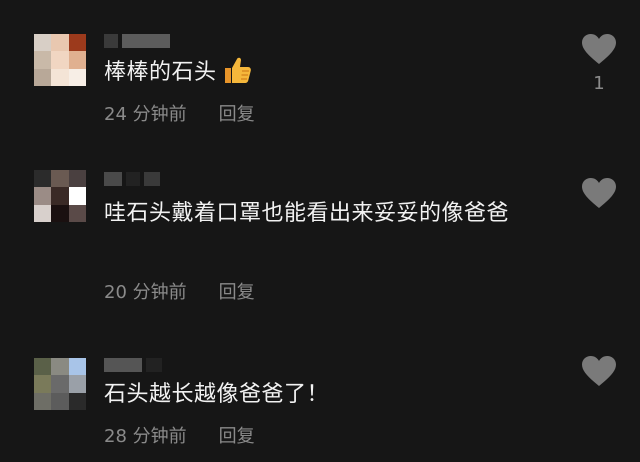 The height and width of the screenshot is (462, 640). What do you see at coordinates (217, 394) in the screenshot?
I see `comment-text: 石头越长越像爸爸了！` at bounding box center [217, 394].